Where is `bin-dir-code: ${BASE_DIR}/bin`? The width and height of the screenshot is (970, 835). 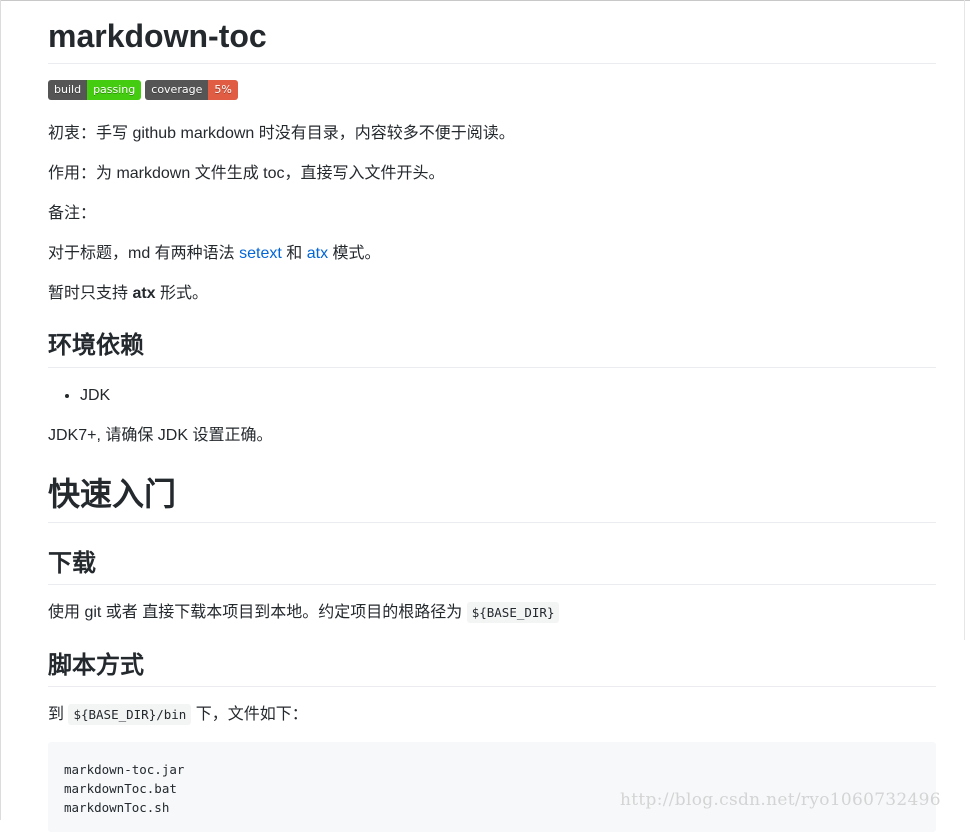 bin-dir-code: ${BASE_DIR}/bin is located at coordinates (130, 714).